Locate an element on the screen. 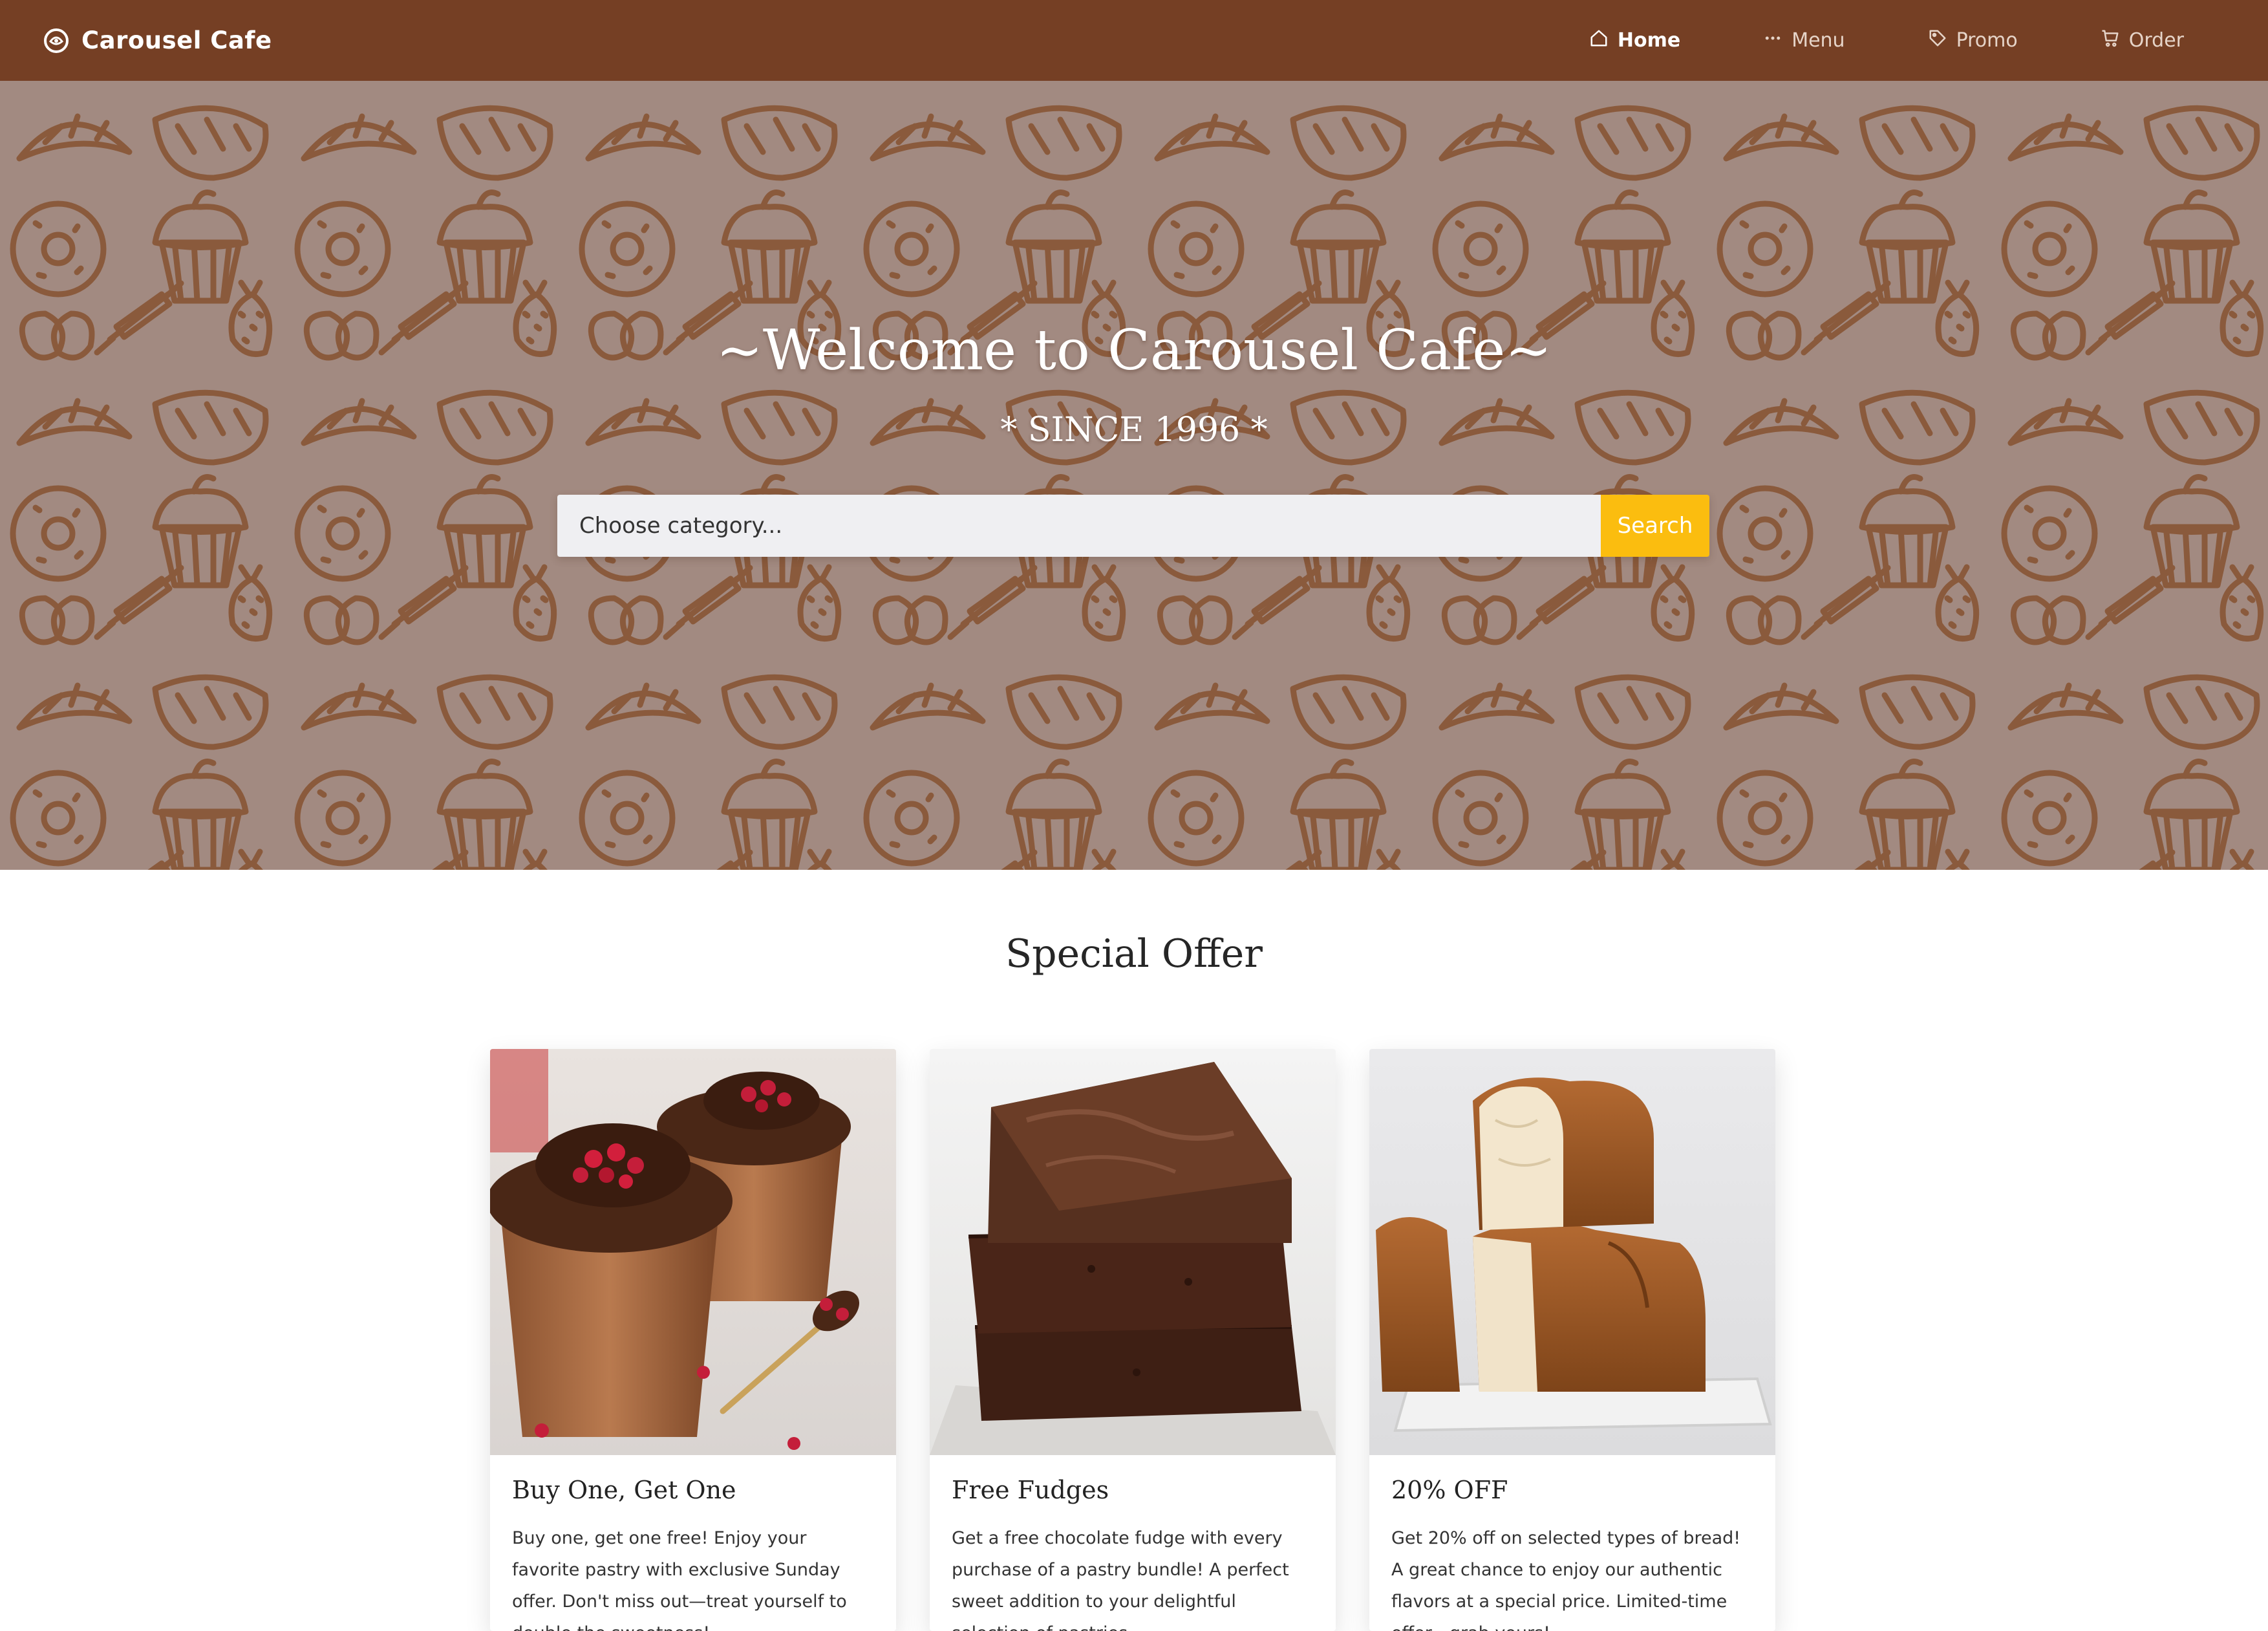  cart-icon is located at coordinates (2110, 41).